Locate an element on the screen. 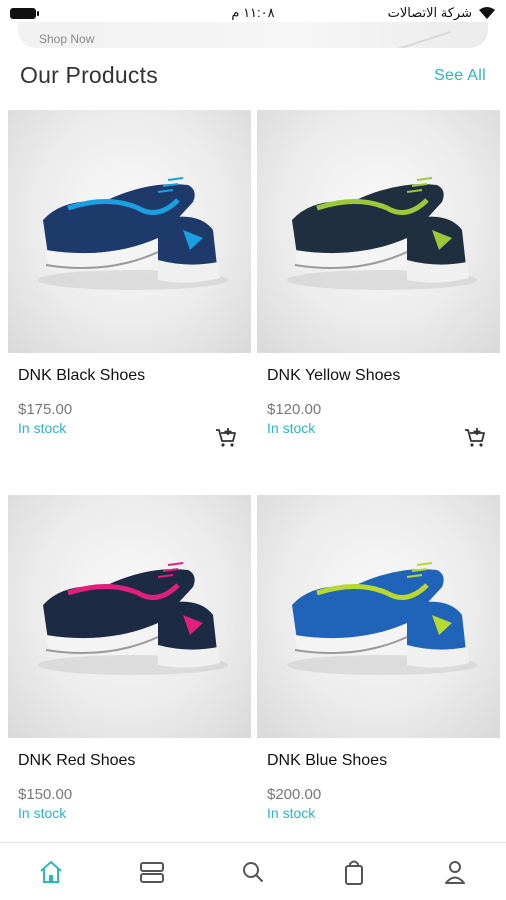 Image resolution: width=506 pixels, height=900 pixels. nav-home is located at coordinates (51, 872).